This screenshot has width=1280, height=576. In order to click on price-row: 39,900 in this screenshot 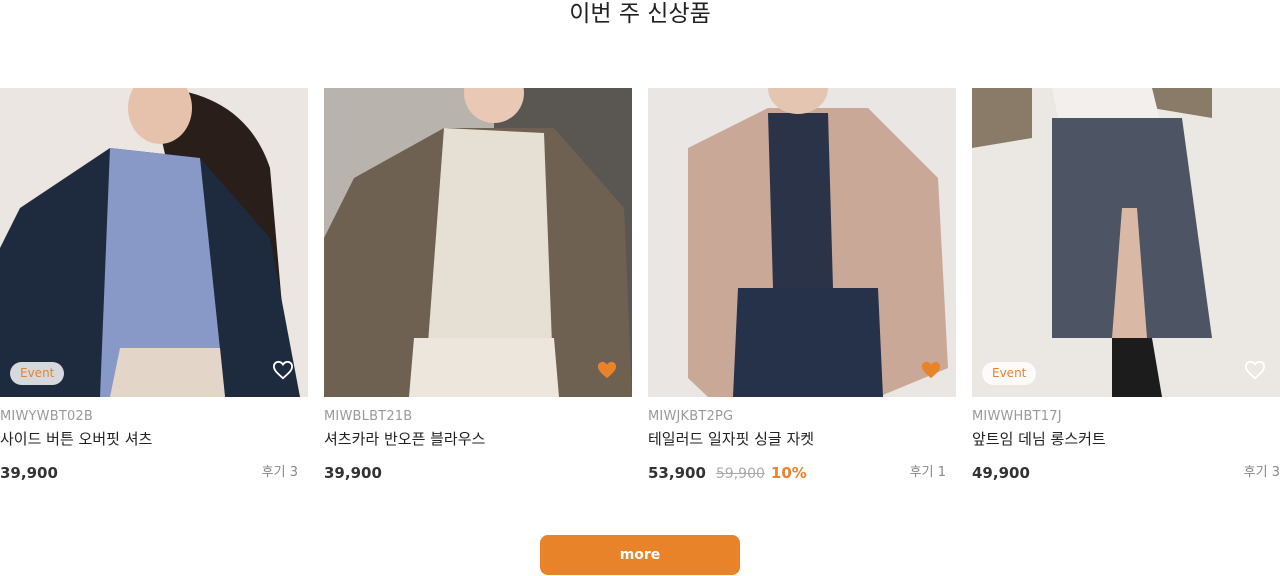, I will do `click(478, 473)`.